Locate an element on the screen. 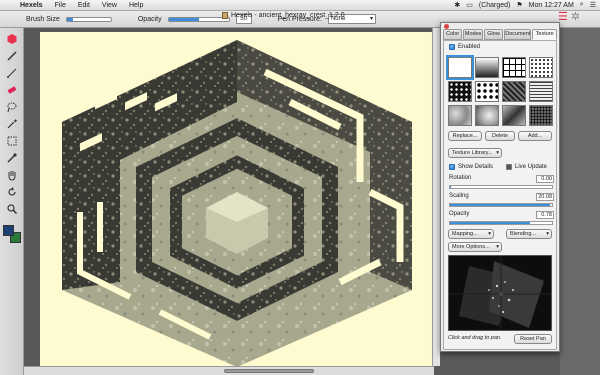 This screenshot has width=600, height=375. menu-file: File is located at coordinates (60, 5).